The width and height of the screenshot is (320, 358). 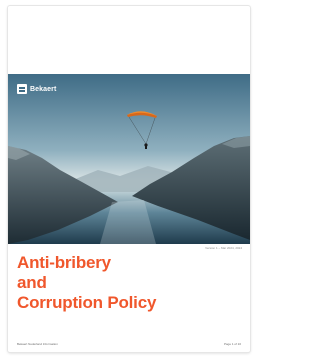 I want to click on version-date: Version 1 – Mar 2024, 2024, so click(x=223, y=248).